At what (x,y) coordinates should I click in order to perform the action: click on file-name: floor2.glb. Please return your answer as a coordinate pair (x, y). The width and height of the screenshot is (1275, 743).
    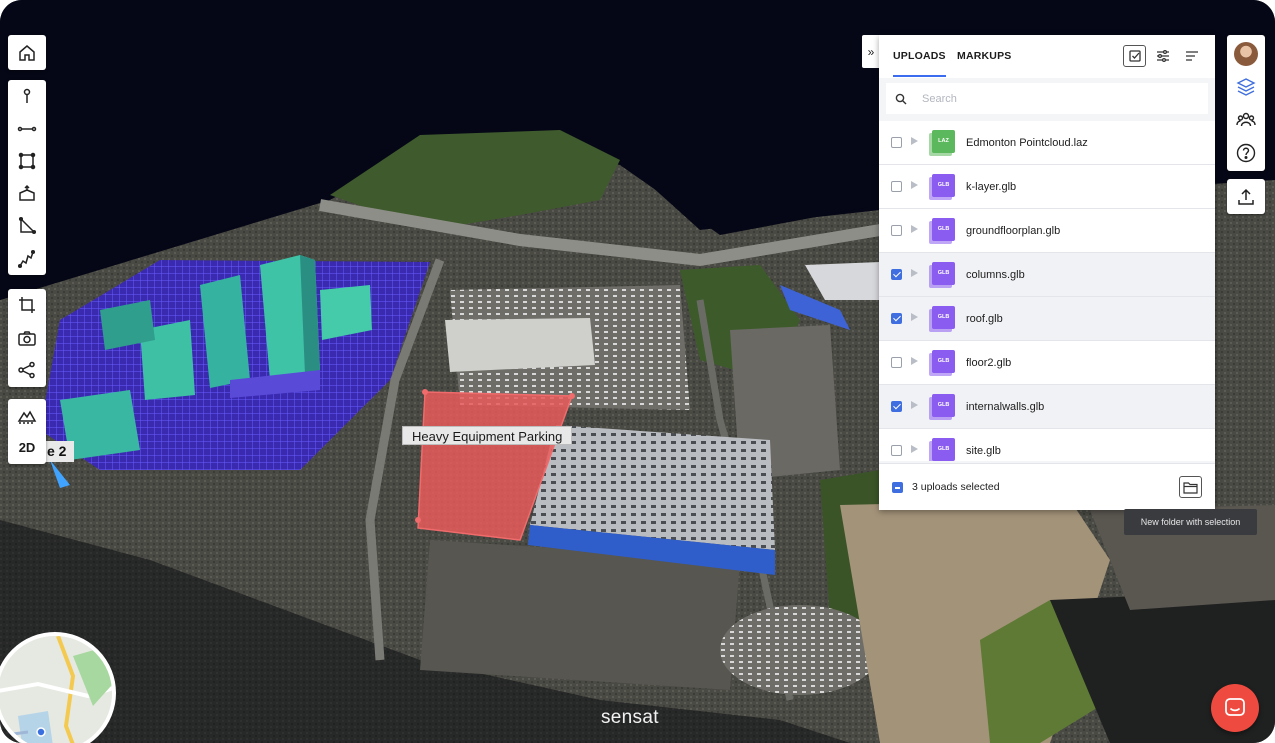
    Looking at the image, I should click on (989, 363).